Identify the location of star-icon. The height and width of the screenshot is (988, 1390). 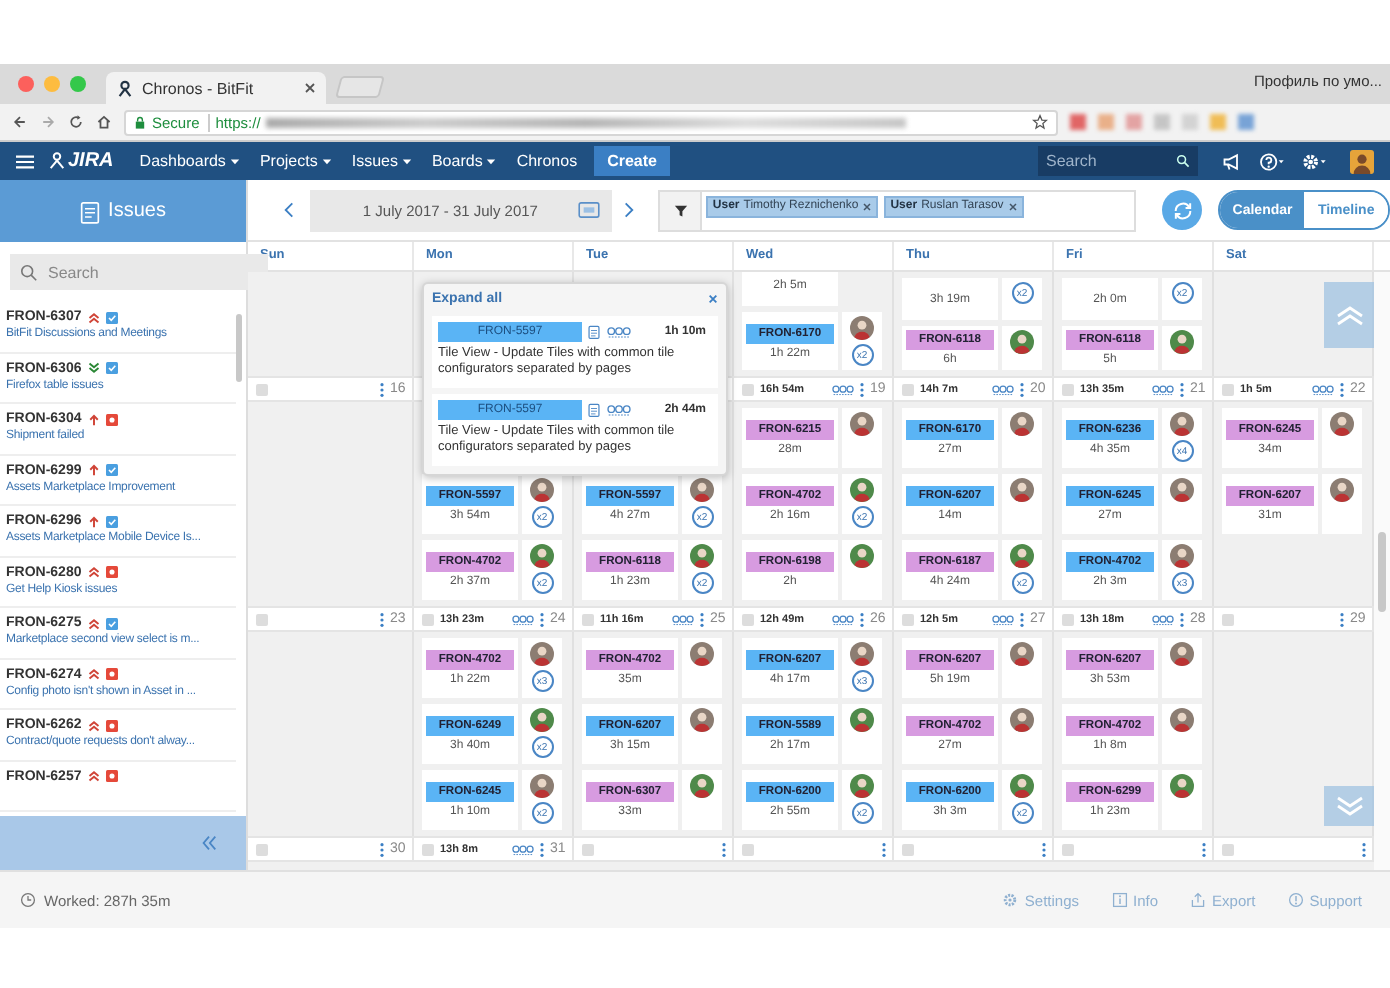
(1040, 122).